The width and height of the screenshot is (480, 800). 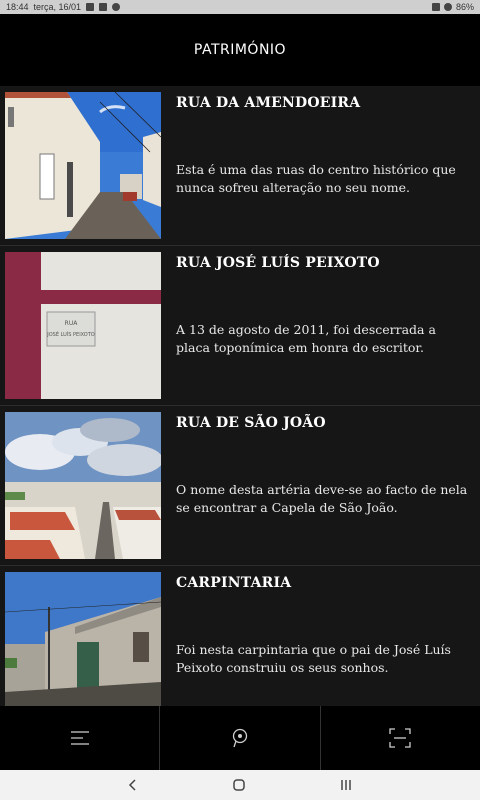 I want to click on battery-level: 86%, so click(x=464, y=7).